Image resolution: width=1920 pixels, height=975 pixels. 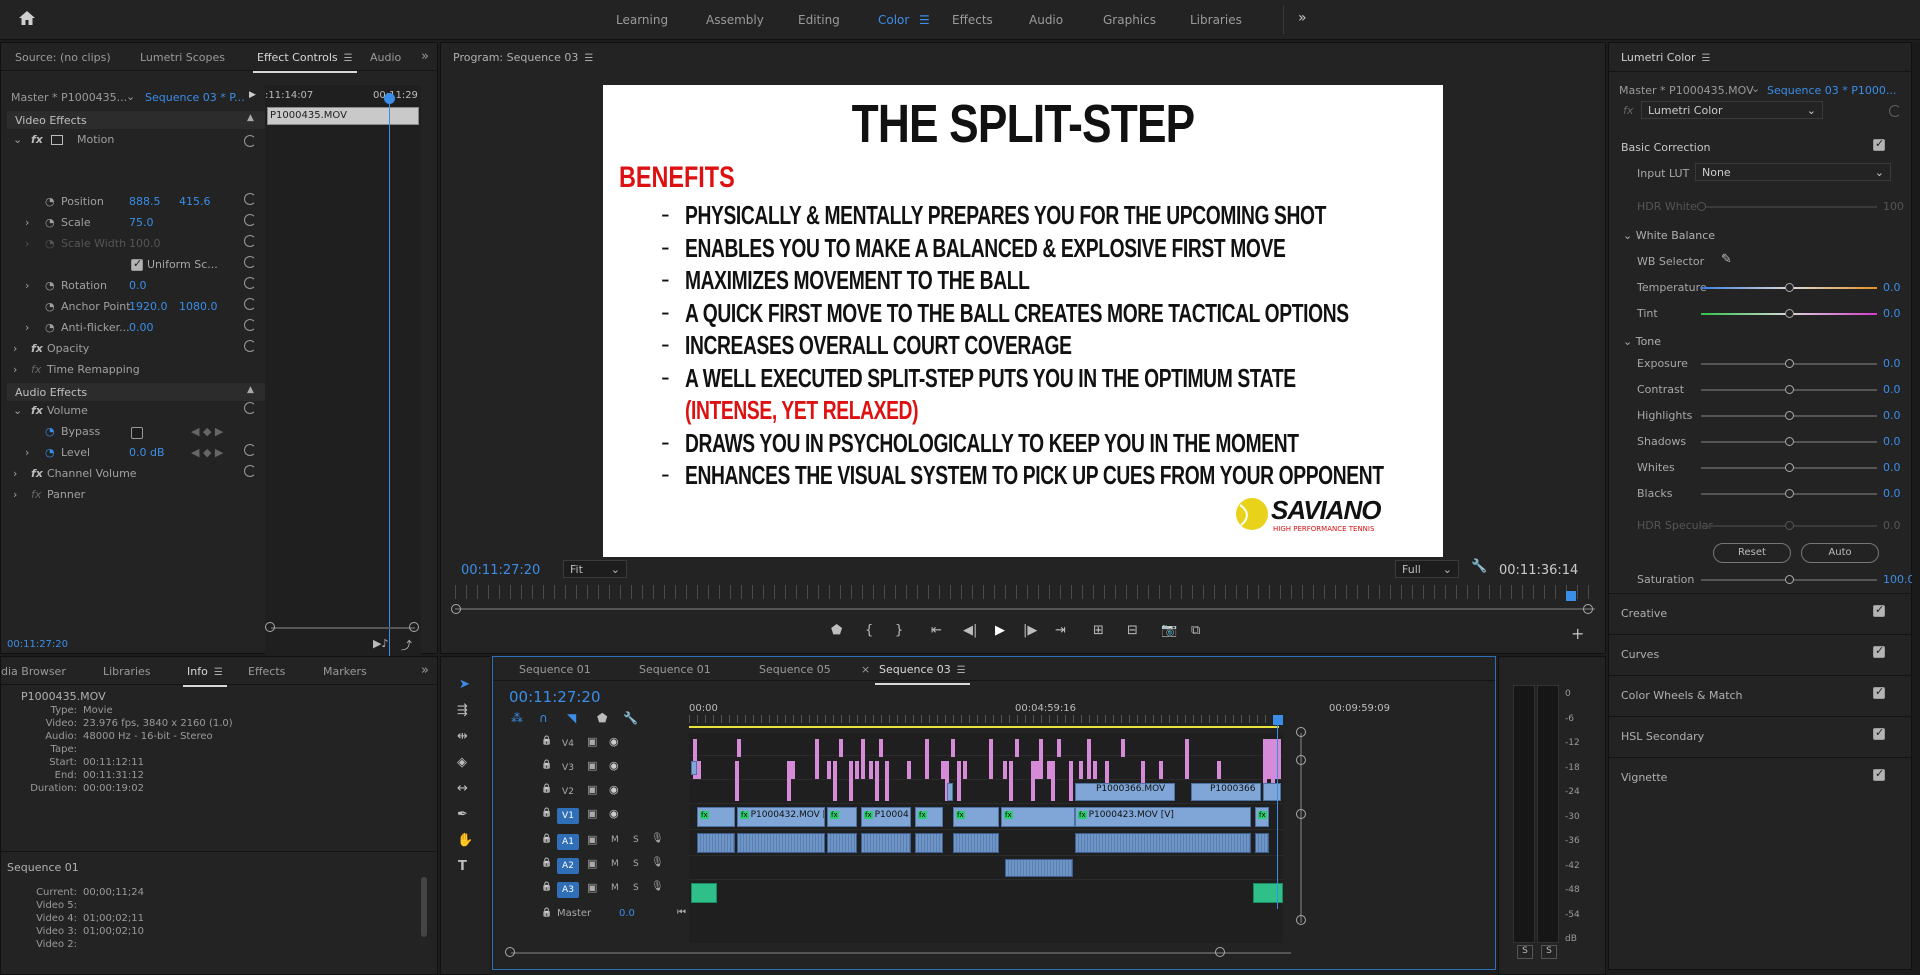 What do you see at coordinates (1588, 609) in the screenshot?
I see `program-scroll-right-handle` at bounding box center [1588, 609].